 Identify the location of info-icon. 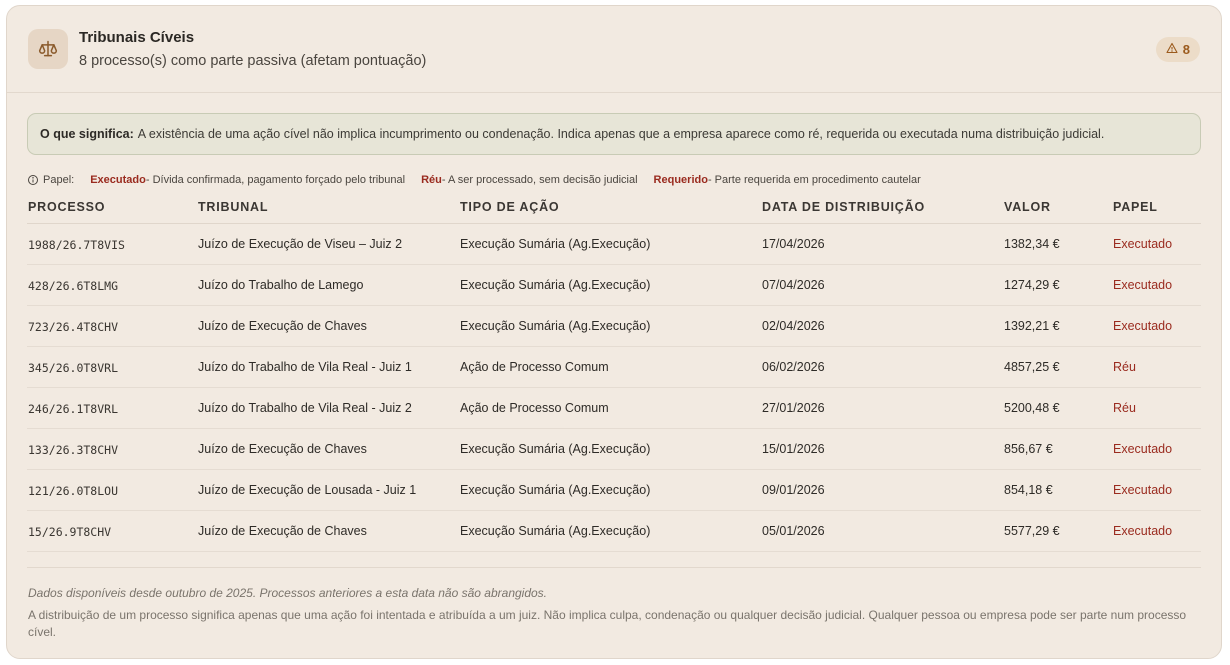
(33, 180).